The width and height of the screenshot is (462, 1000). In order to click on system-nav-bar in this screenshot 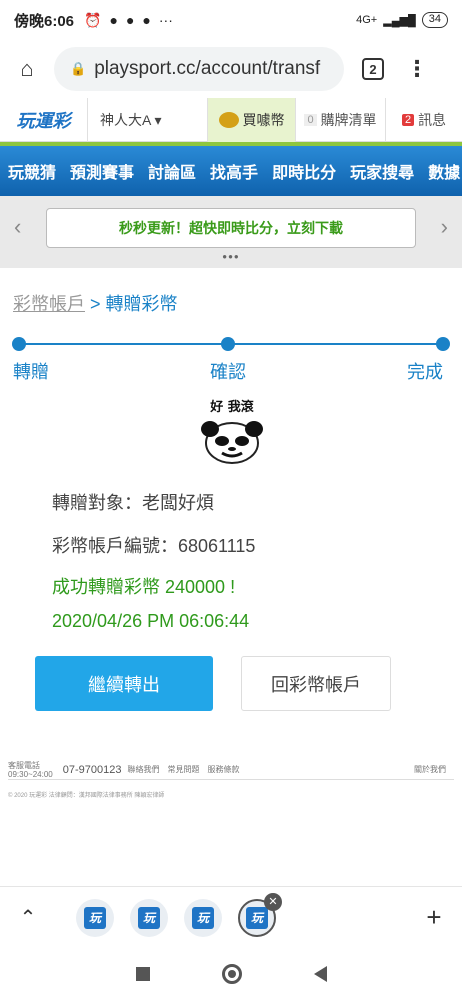, I will do `click(231, 974)`.